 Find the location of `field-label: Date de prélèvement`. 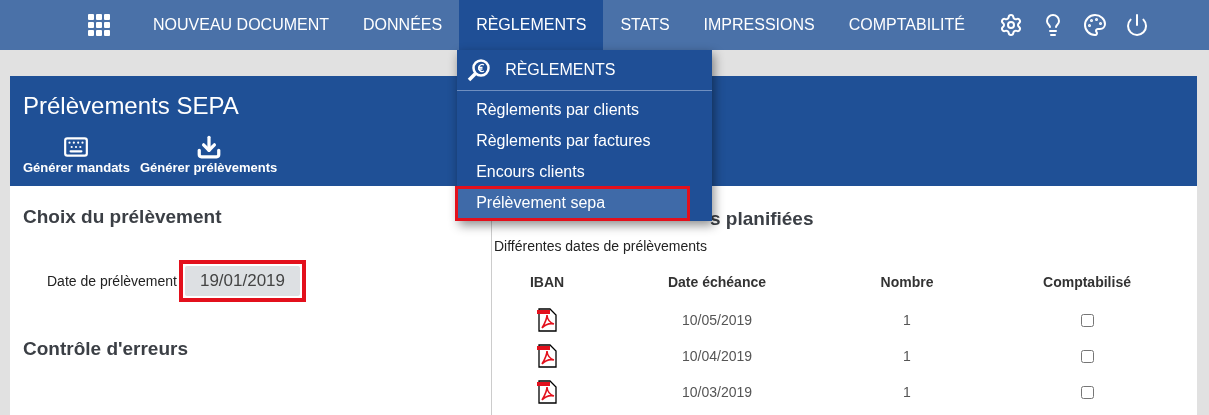

field-label: Date de prélèvement is located at coordinates (112, 281).